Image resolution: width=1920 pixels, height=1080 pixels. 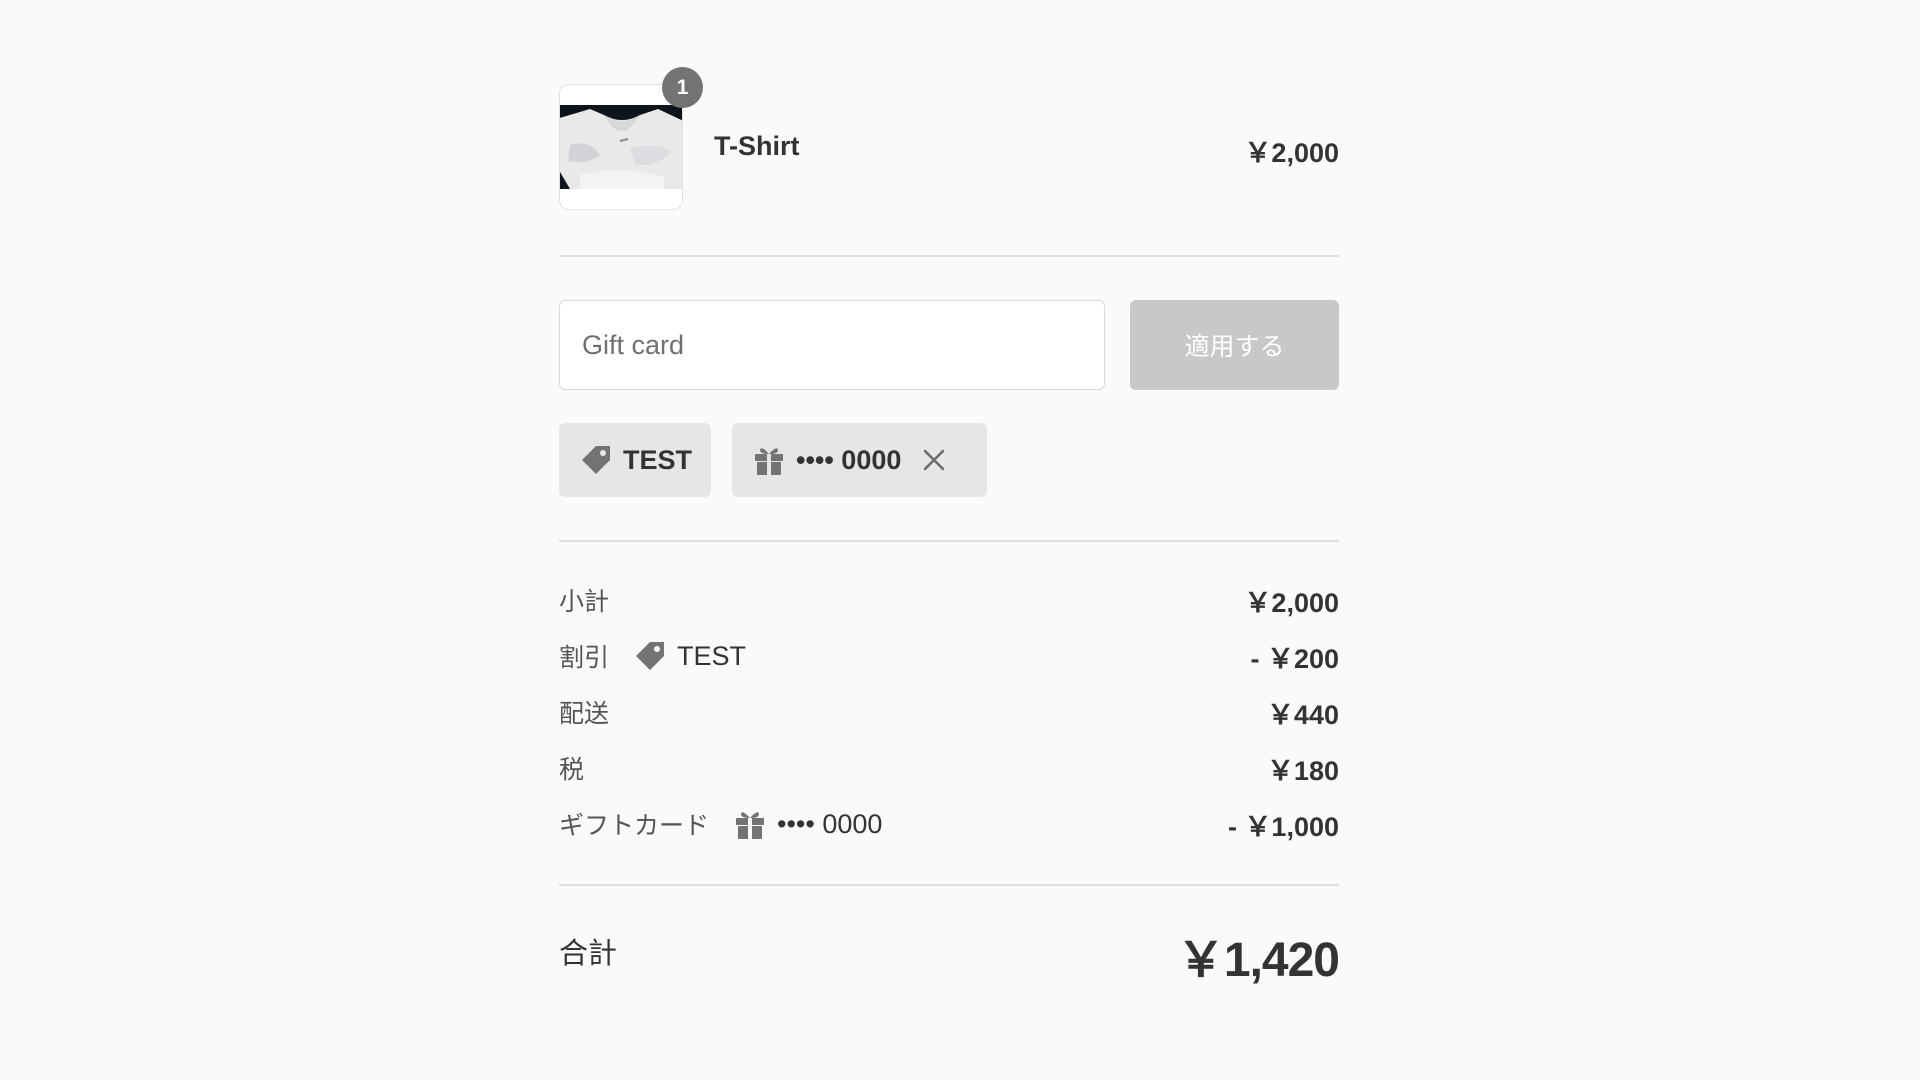 What do you see at coordinates (757, 146) in the screenshot?
I see `product-name: T-Shirt` at bounding box center [757, 146].